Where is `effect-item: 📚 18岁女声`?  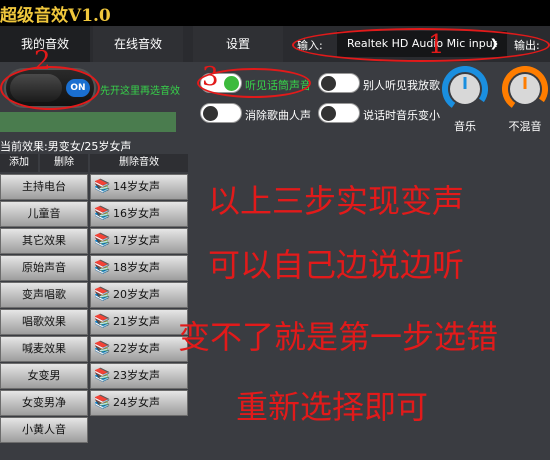 effect-item: 📚 18岁女声 is located at coordinates (139, 268).